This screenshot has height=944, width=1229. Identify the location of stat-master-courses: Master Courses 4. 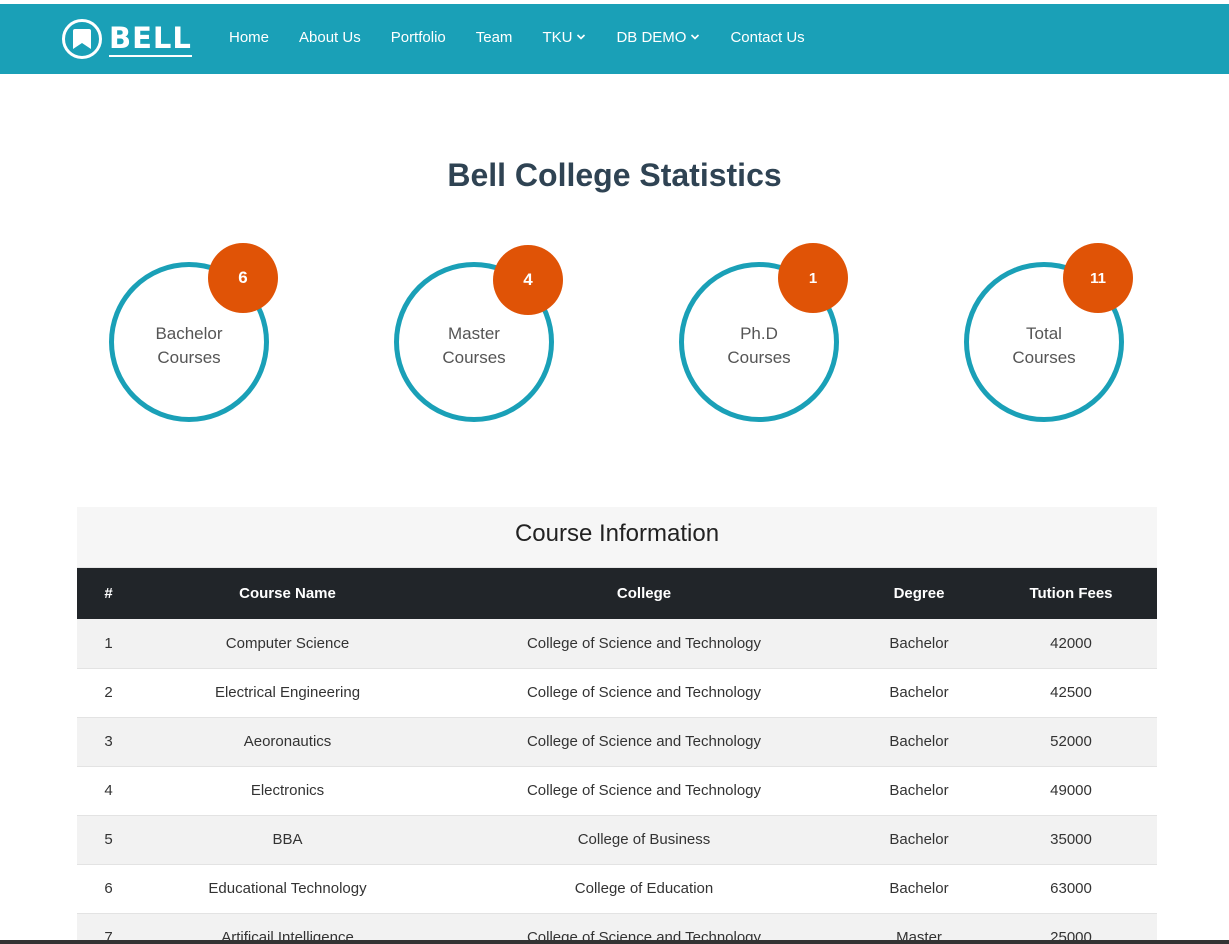
(478, 333).